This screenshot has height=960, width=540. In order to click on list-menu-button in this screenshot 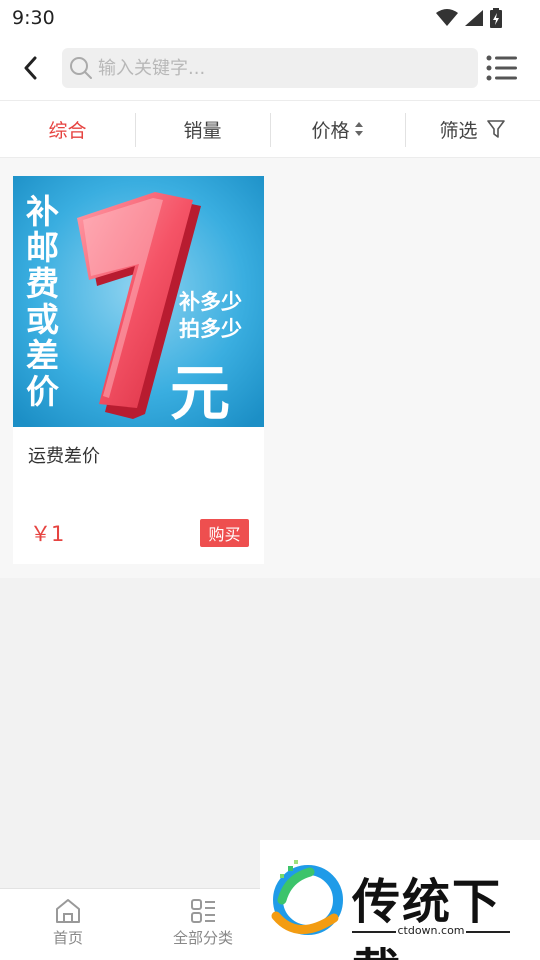, I will do `click(502, 68)`.